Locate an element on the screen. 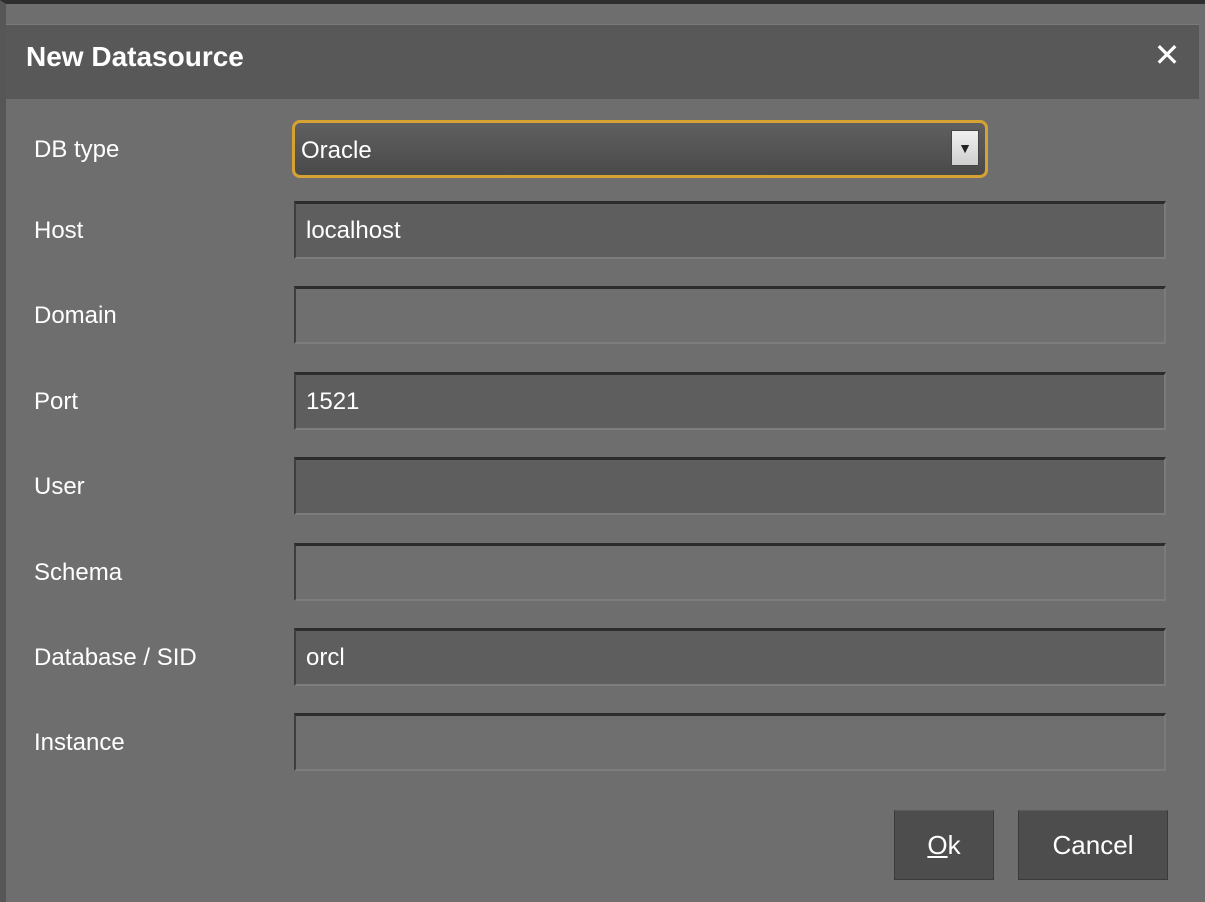 This screenshot has width=1205, height=902. host-row: Host is located at coordinates (602, 231).